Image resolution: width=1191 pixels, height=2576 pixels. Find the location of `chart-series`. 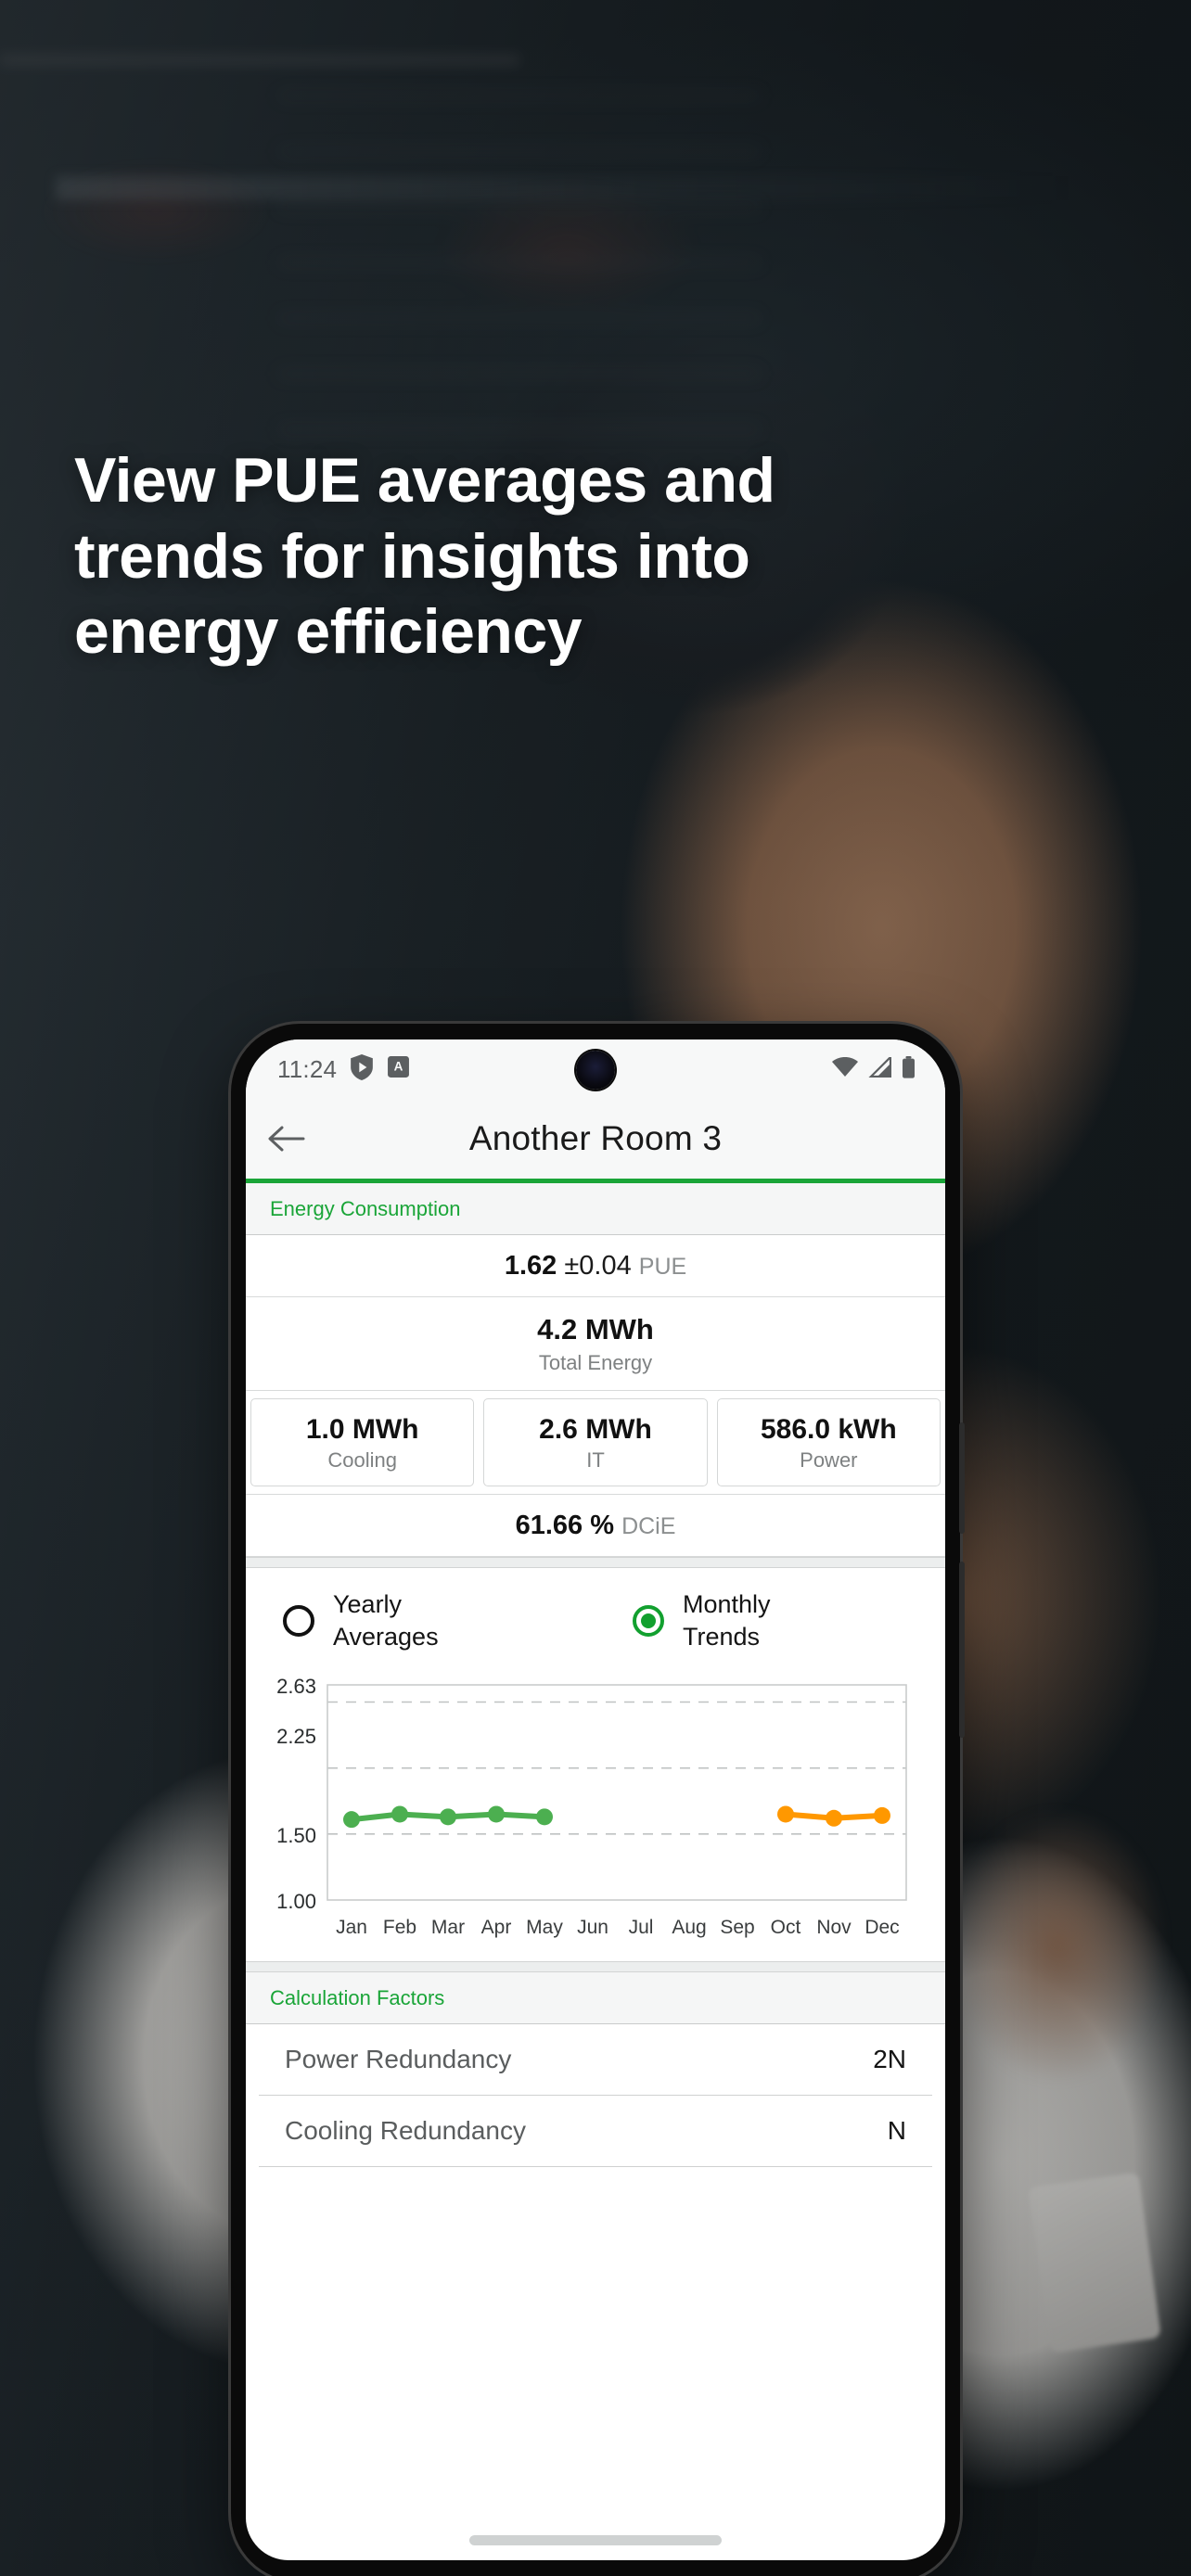

chart-series is located at coordinates (616, 1816).